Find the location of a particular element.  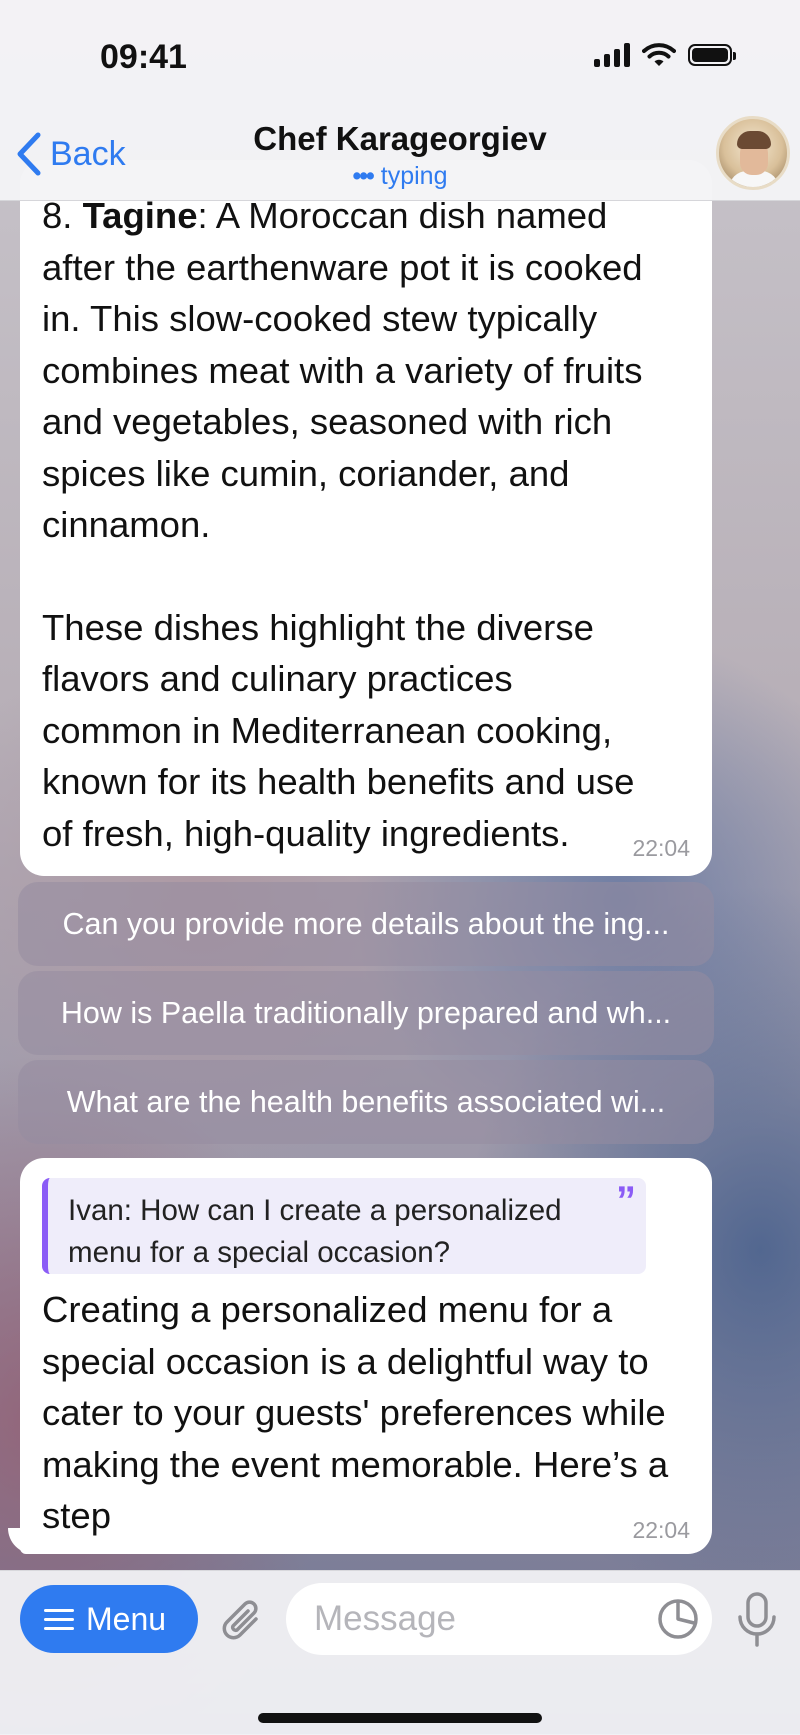

message-input: Message is located at coordinates (499, 1619).